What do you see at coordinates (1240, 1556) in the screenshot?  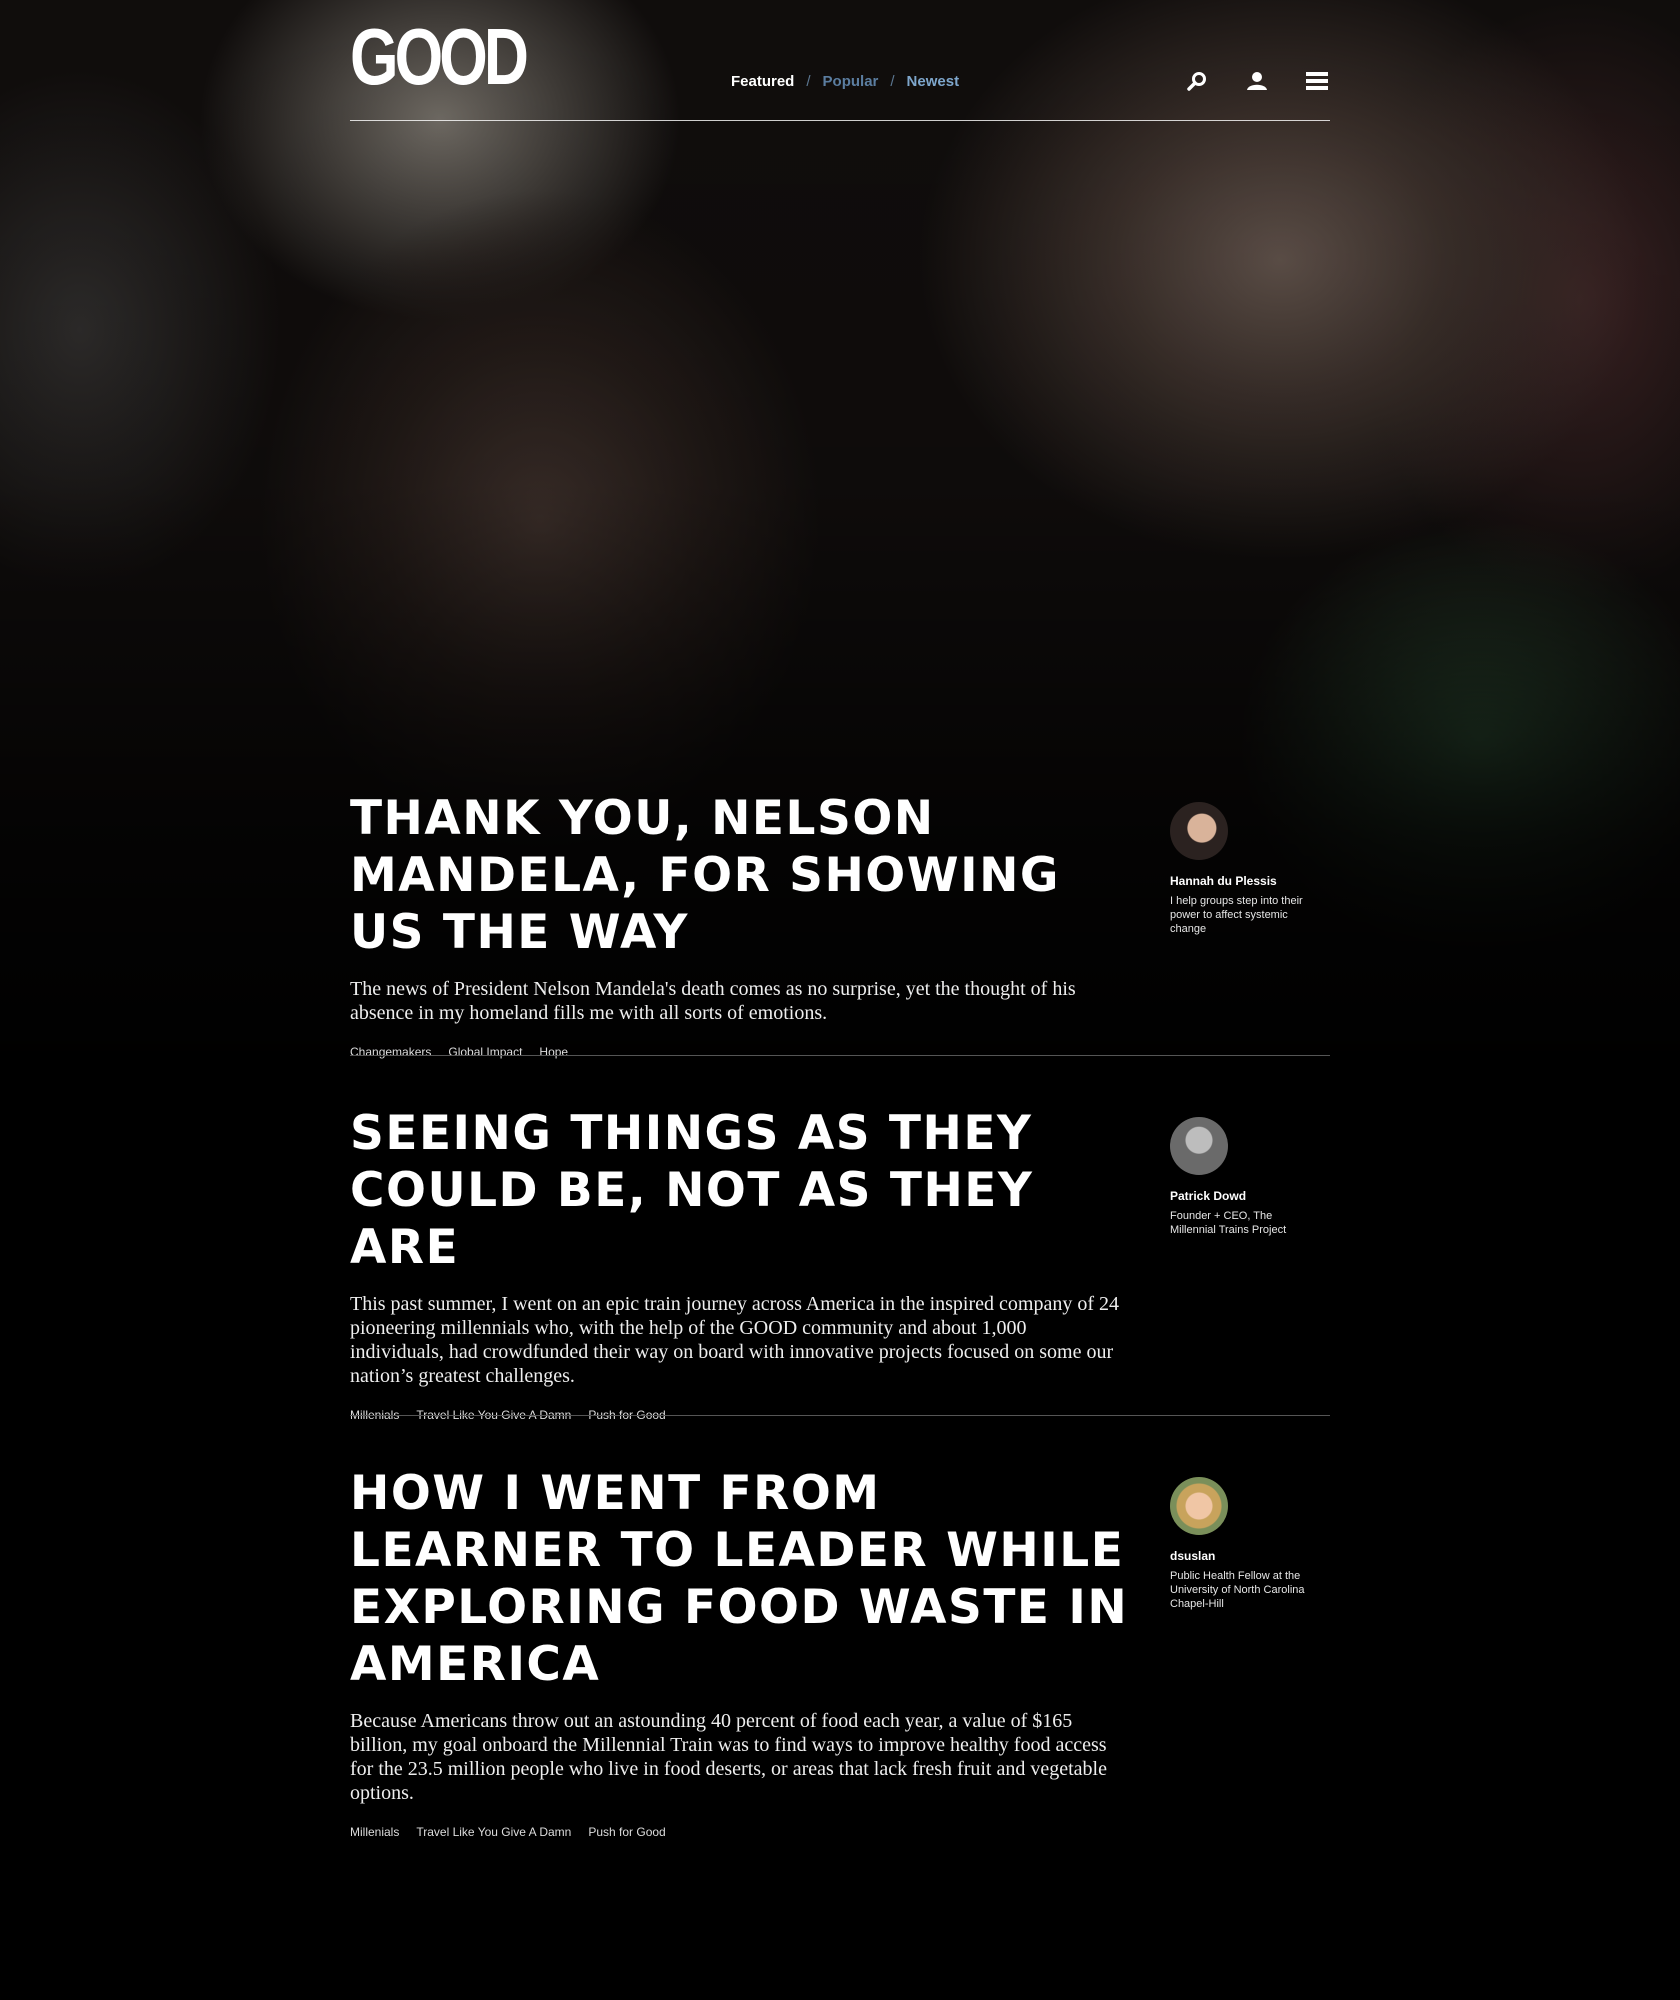 I see `author-name: dsuslan` at bounding box center [1240, 1556].